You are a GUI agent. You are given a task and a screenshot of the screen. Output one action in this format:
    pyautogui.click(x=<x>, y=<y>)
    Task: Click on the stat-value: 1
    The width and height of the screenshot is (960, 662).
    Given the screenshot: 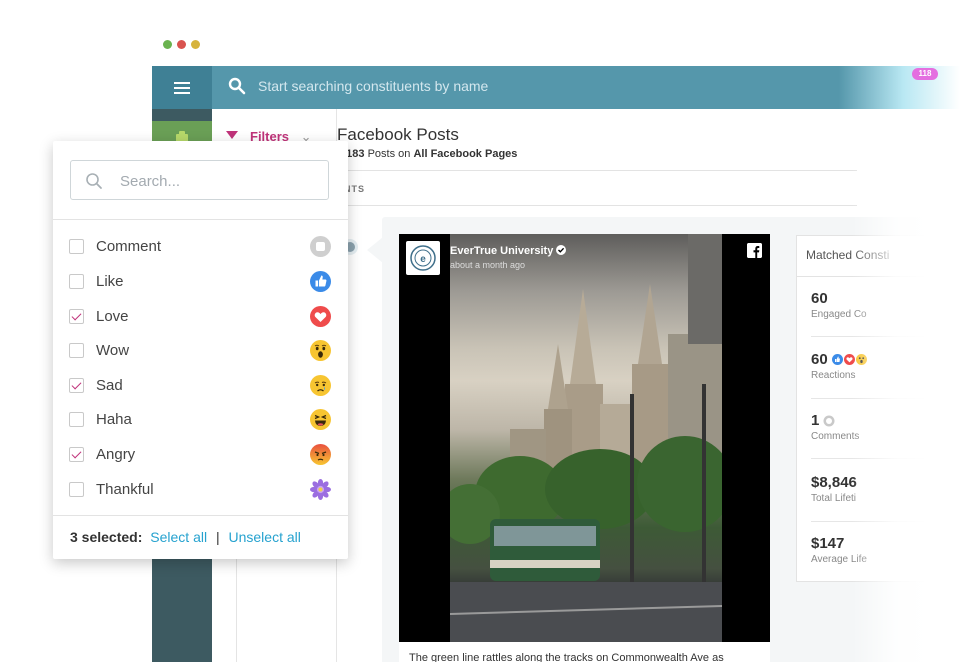 What is the action you would take?
    pyautogui.click(x=815, y=420)
    